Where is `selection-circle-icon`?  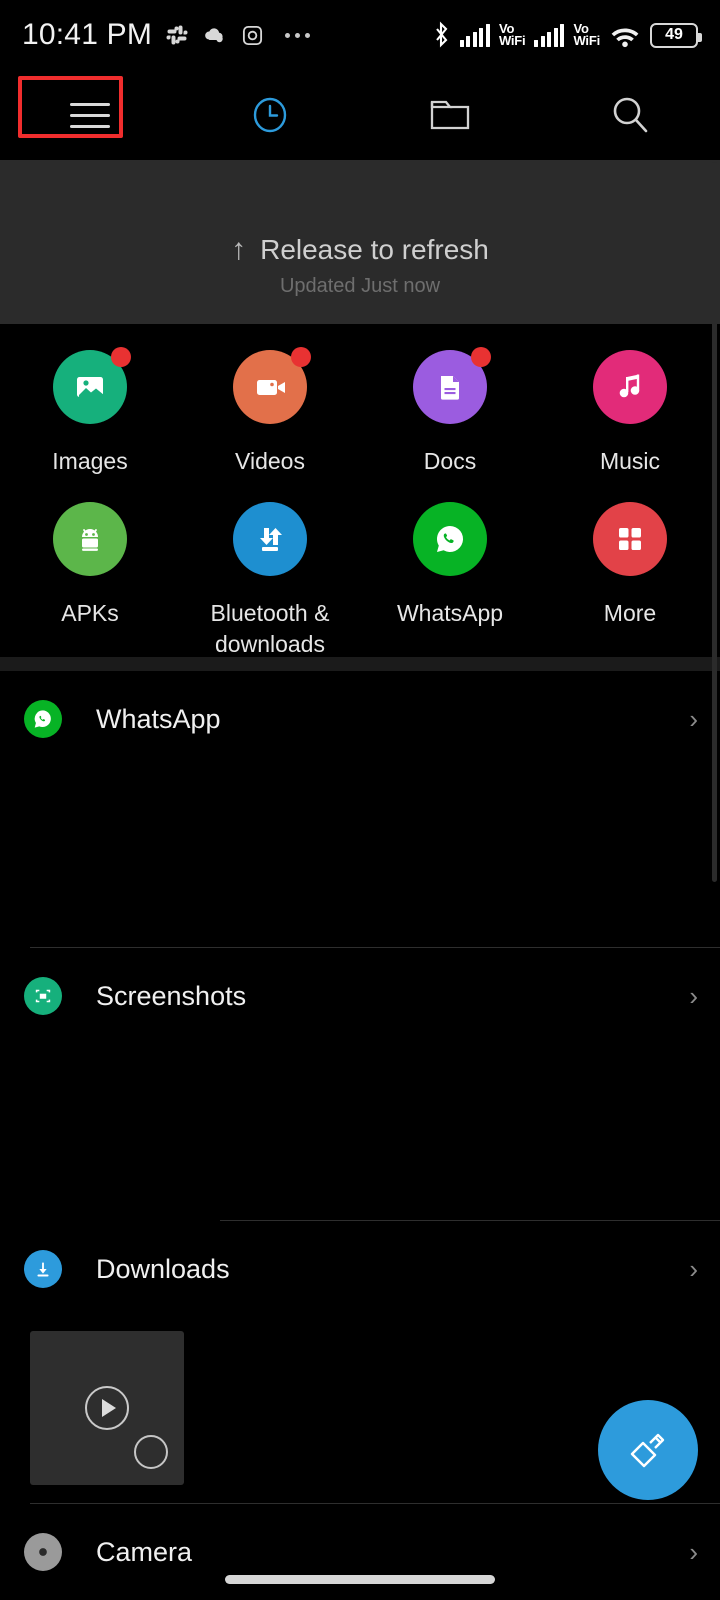
selection-circle-icon is located at coordinates (151, 1452).